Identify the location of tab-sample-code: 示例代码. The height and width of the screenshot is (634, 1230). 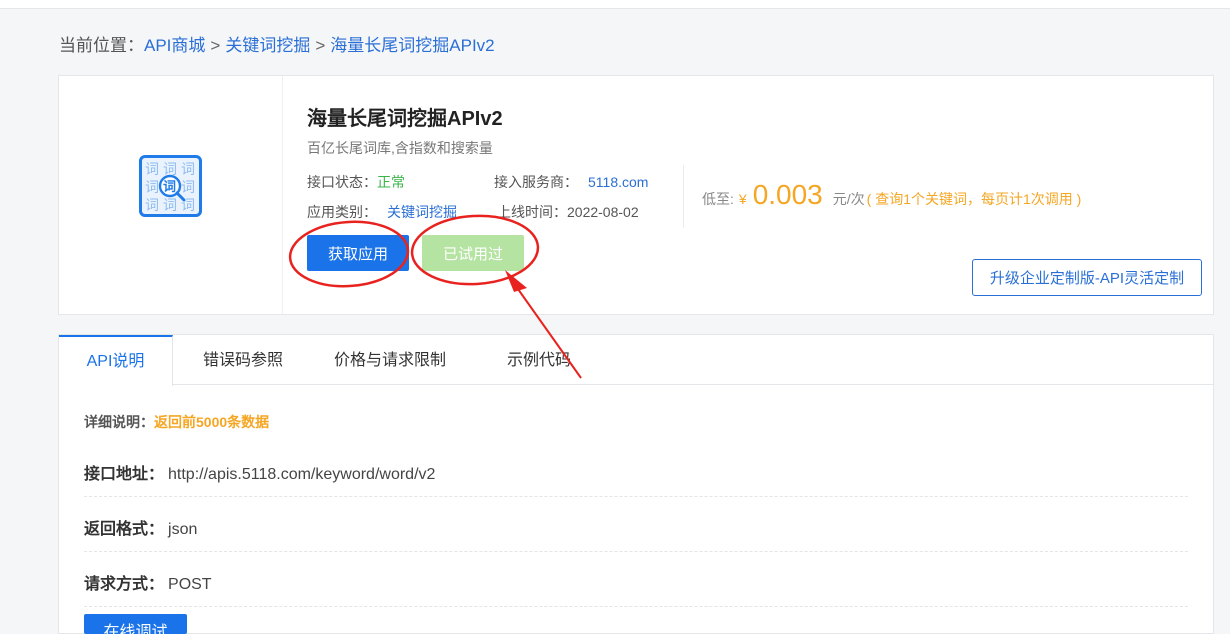
(539, 360).